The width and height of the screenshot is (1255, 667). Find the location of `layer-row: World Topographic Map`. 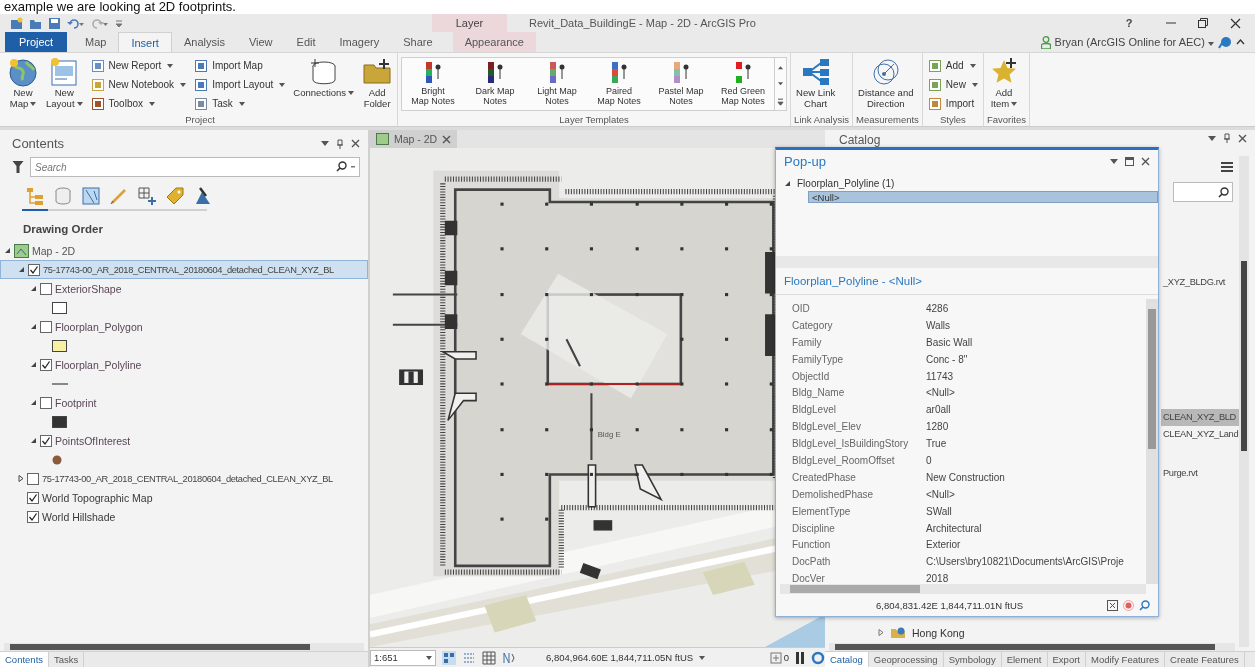

layer-row: World Topographic Map is located at coordinates (184, 497).